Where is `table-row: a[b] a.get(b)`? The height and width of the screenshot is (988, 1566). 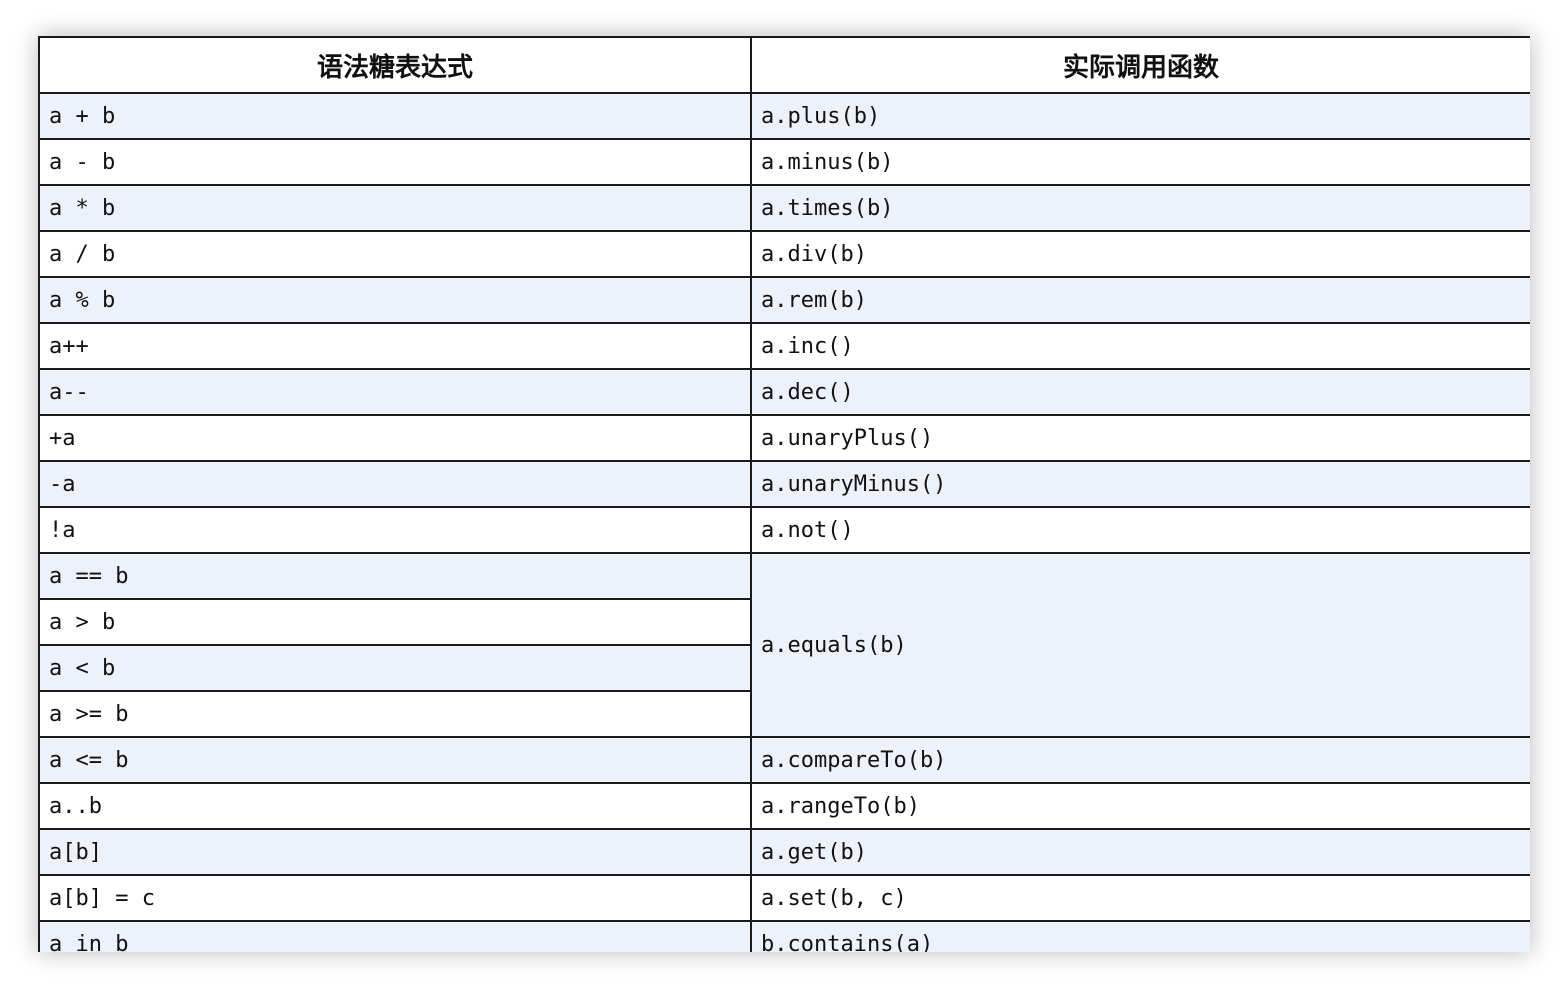 table-row: a[b] a.get(b) is located at coordinates (784, 852).